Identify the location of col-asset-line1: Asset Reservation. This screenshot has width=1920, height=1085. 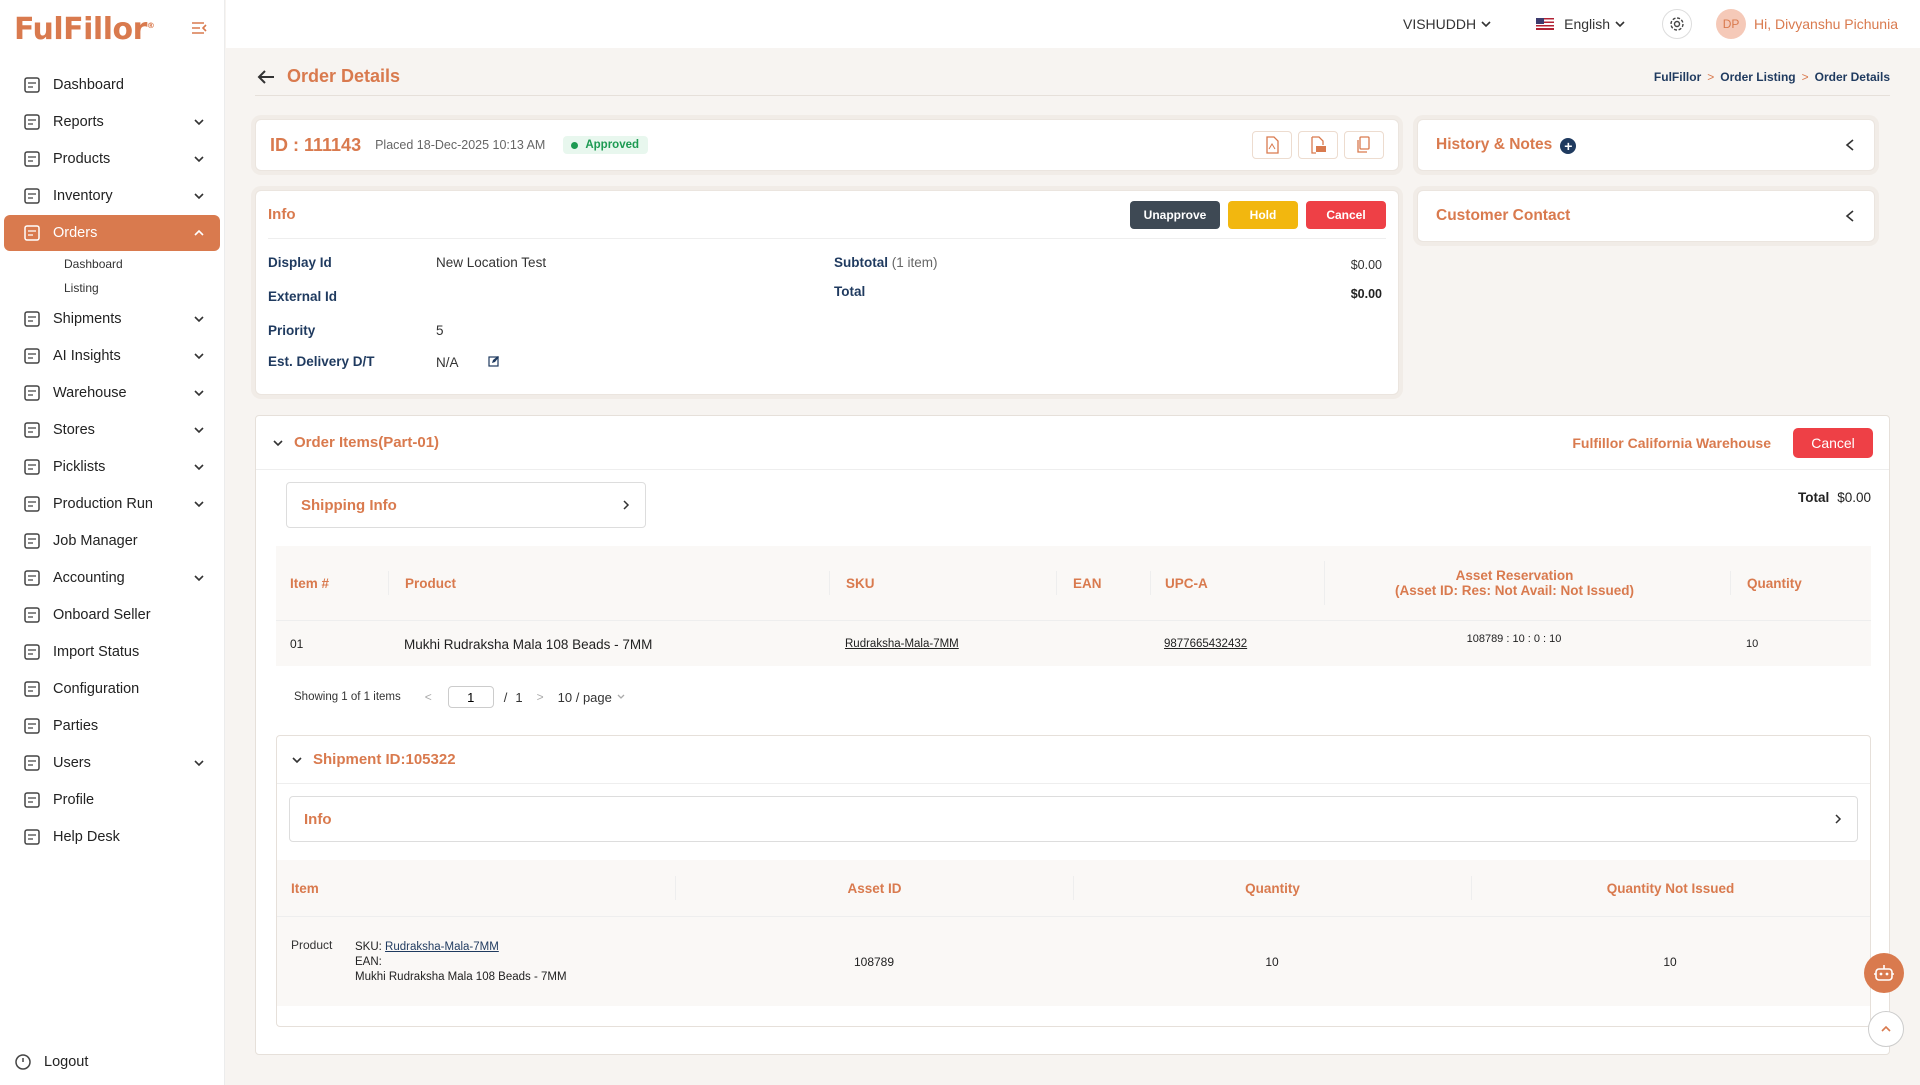
(1514, 575).